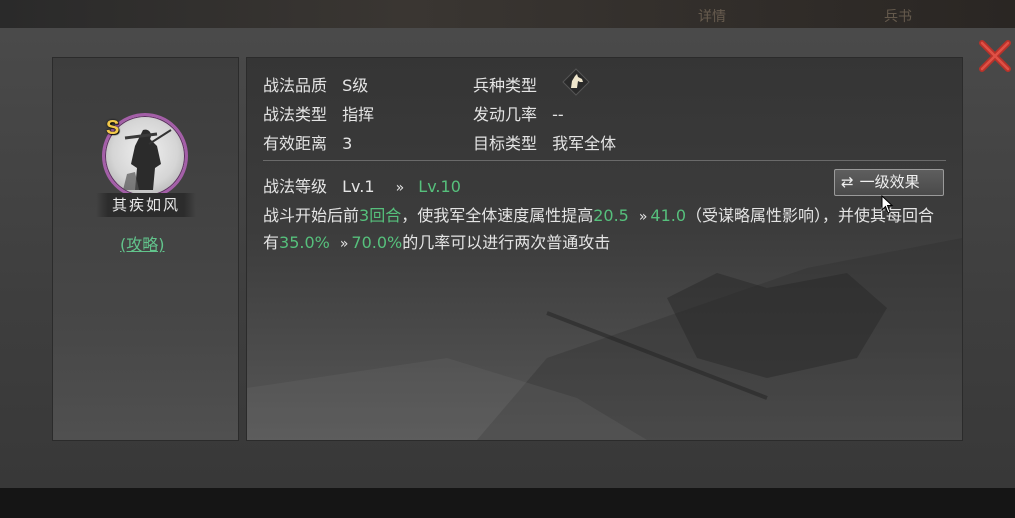 This screenshot has height=518, width=1015. I want to click on desc-speed-to: 41.0, so click(668, 215).